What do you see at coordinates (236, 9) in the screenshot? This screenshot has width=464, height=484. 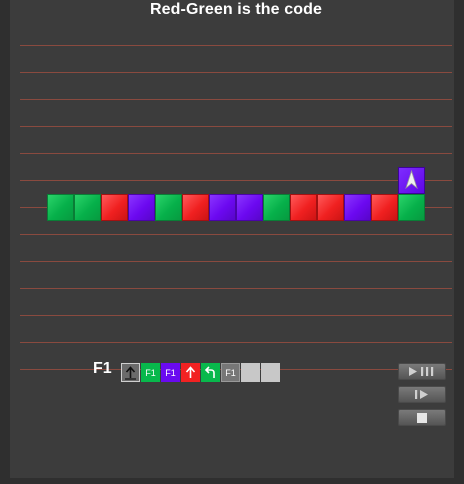 I see `puzzle-title: Red-Green is the code` at bounding box center [236, 9].